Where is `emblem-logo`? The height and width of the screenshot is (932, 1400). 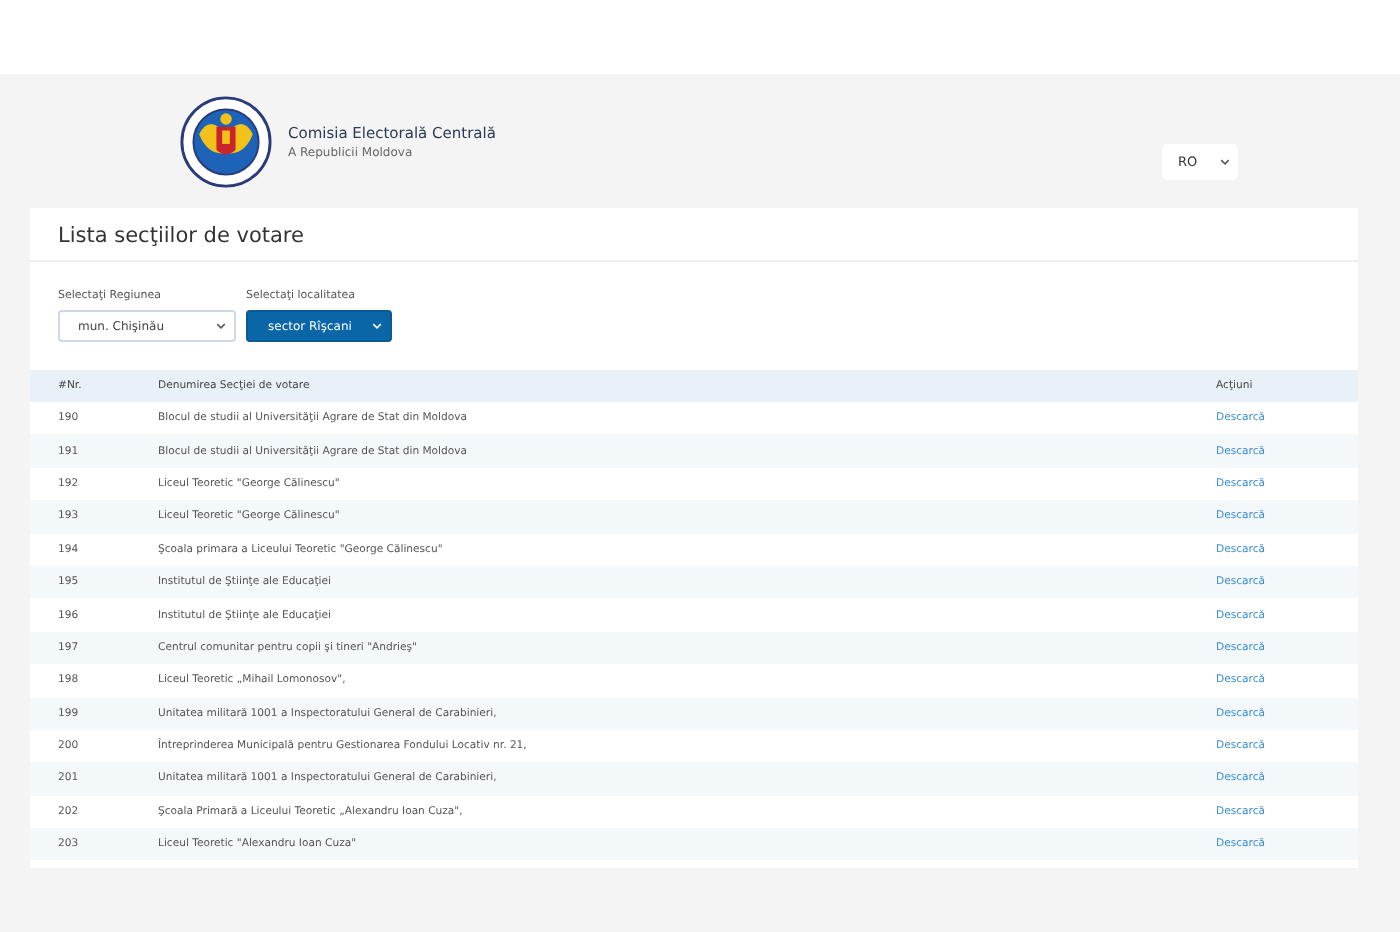
emblem-logo is located at coordinates (226, 141).